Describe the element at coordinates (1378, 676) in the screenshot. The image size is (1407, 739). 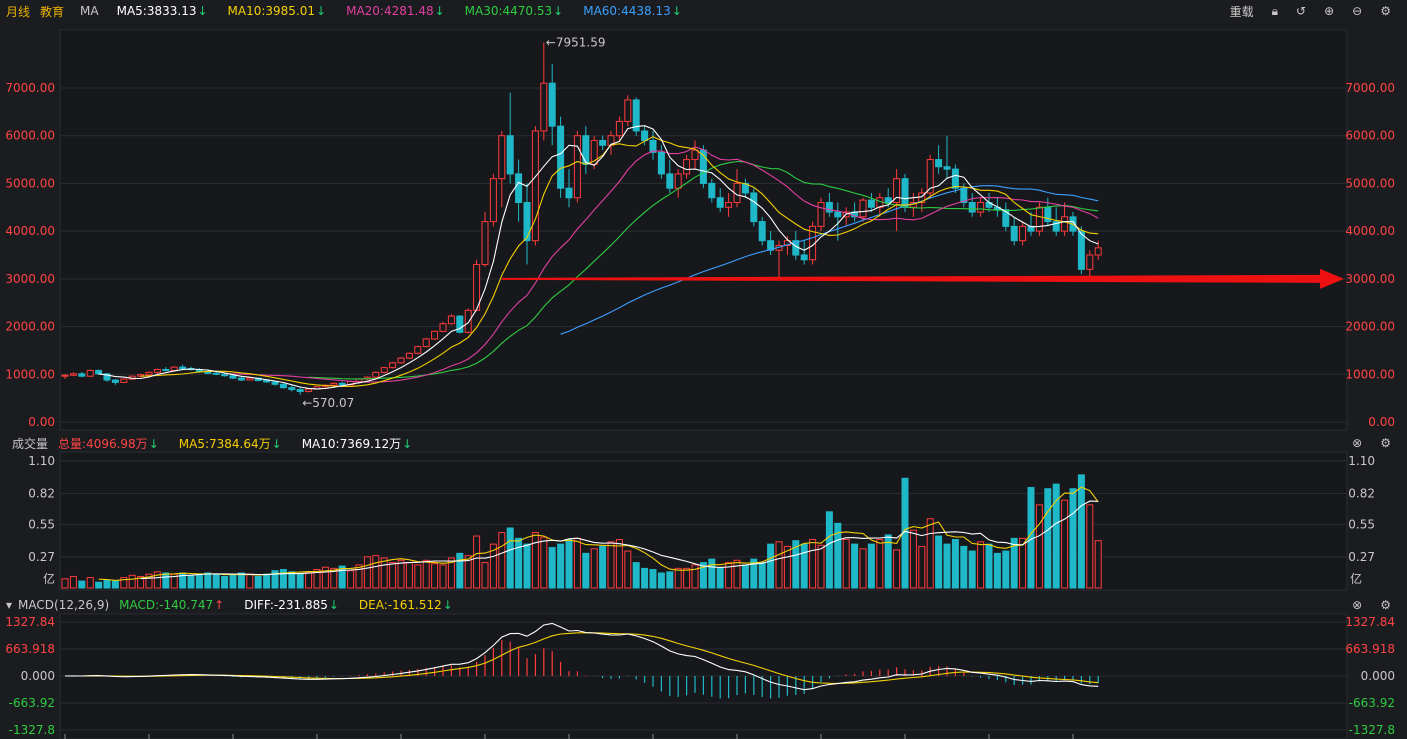
I see `macd-tick-right: 0.000` at that location.